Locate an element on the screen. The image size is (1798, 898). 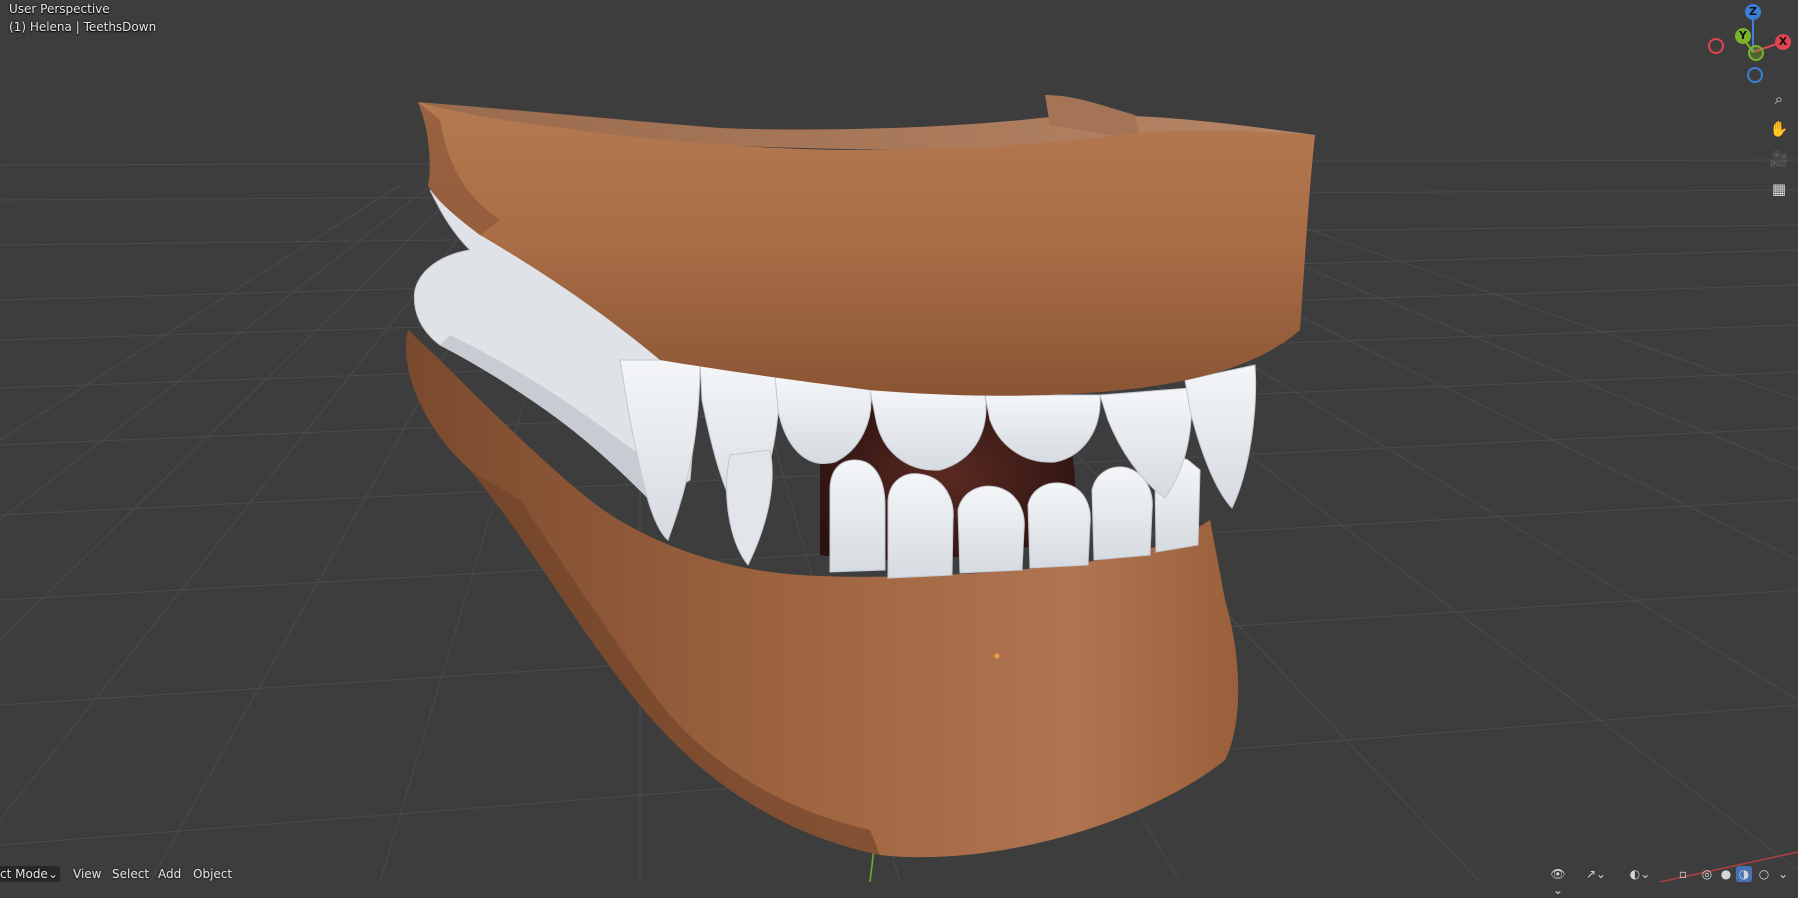
menu-object: Object is located at coordinates (212, 874).